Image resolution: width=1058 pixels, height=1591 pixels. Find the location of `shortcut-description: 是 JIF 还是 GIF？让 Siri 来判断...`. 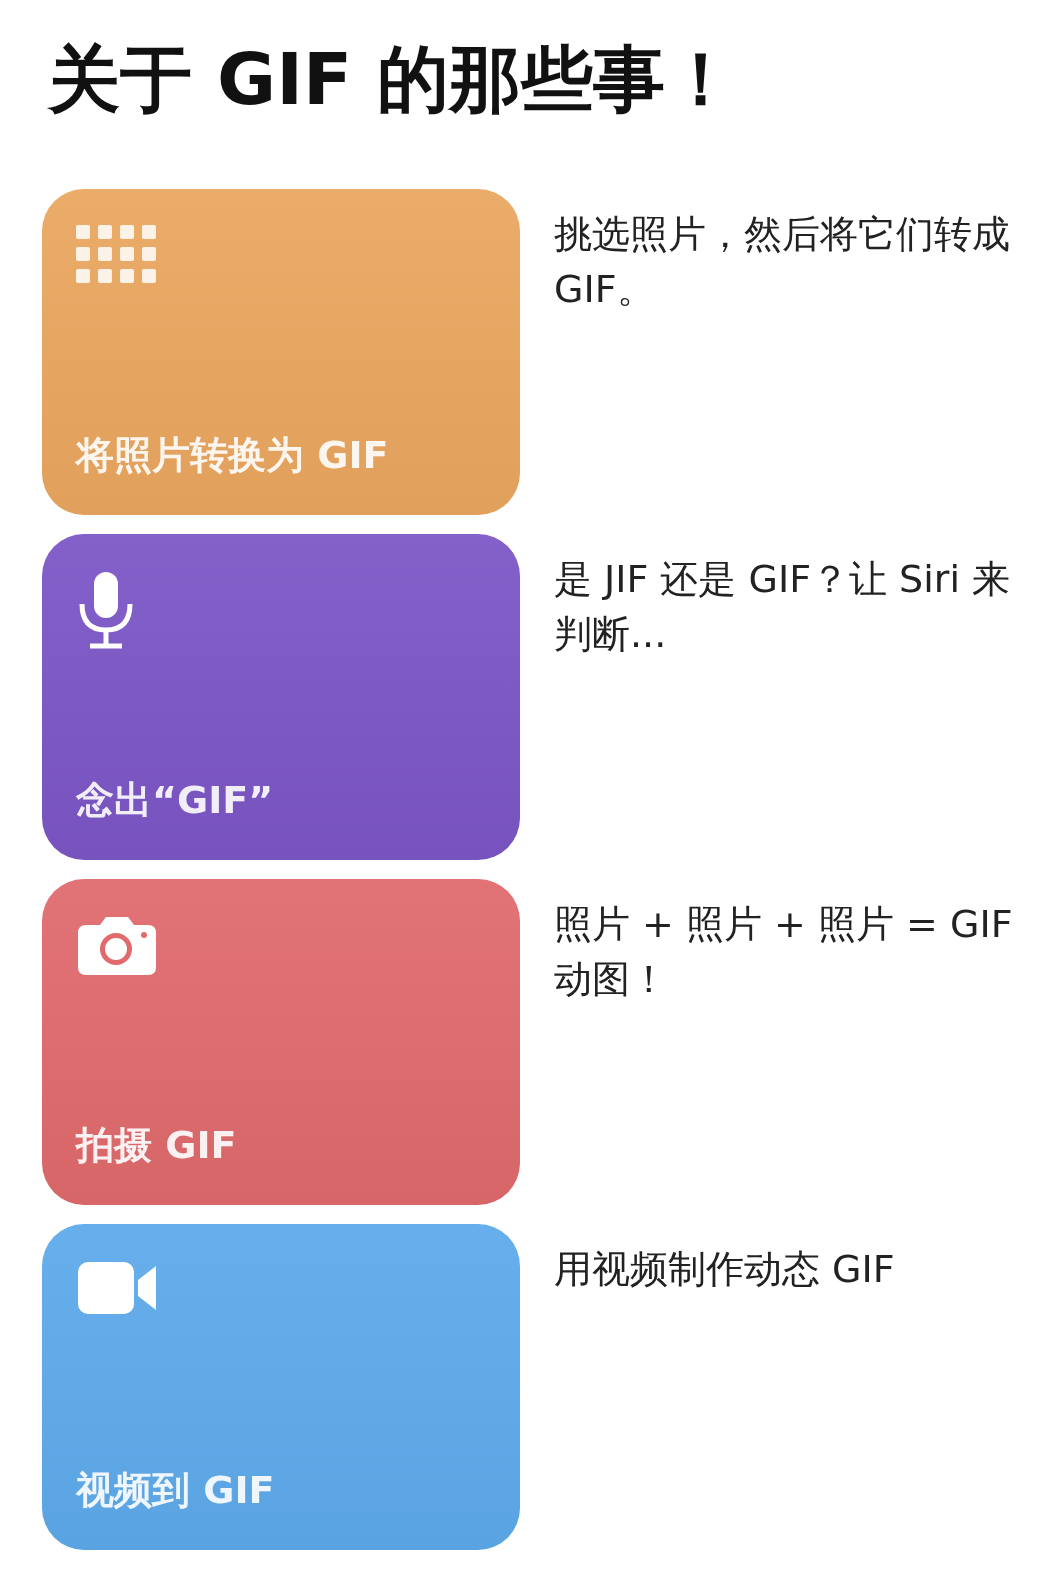

shortcut-description: 是 JIF 还是 GIF？让 Siri 来判断... is located at coordinates (783, 607).